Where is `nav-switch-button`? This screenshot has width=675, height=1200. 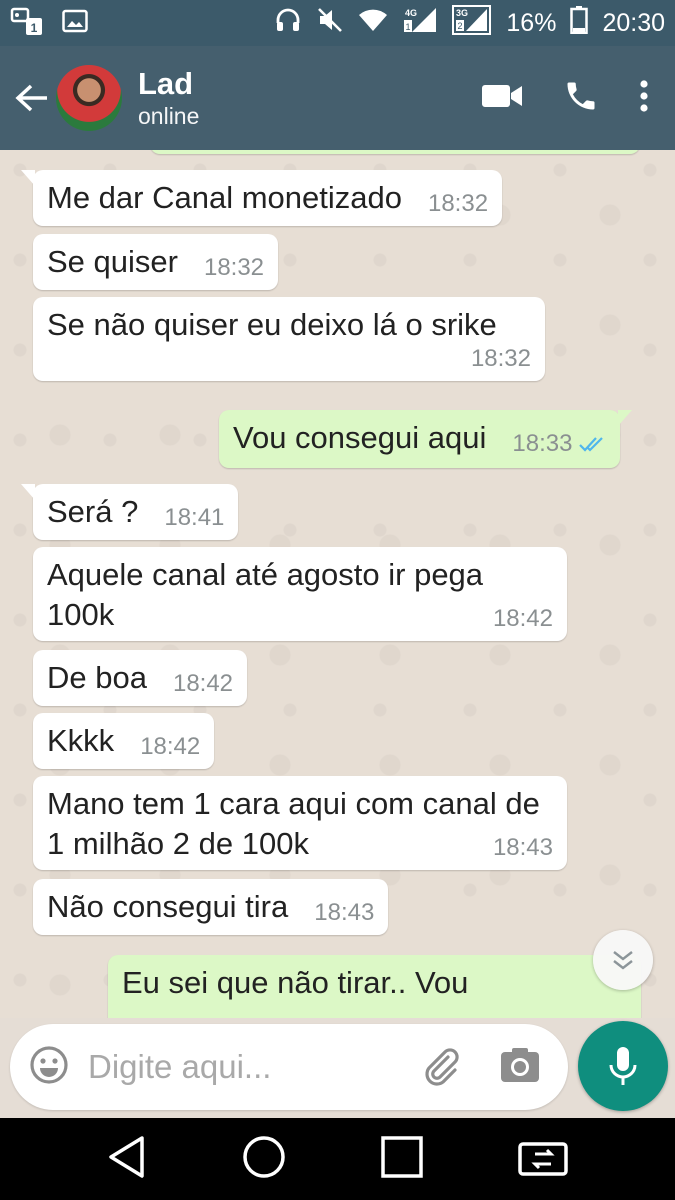
nav-switch-button is located at coordinates (543, 1159).